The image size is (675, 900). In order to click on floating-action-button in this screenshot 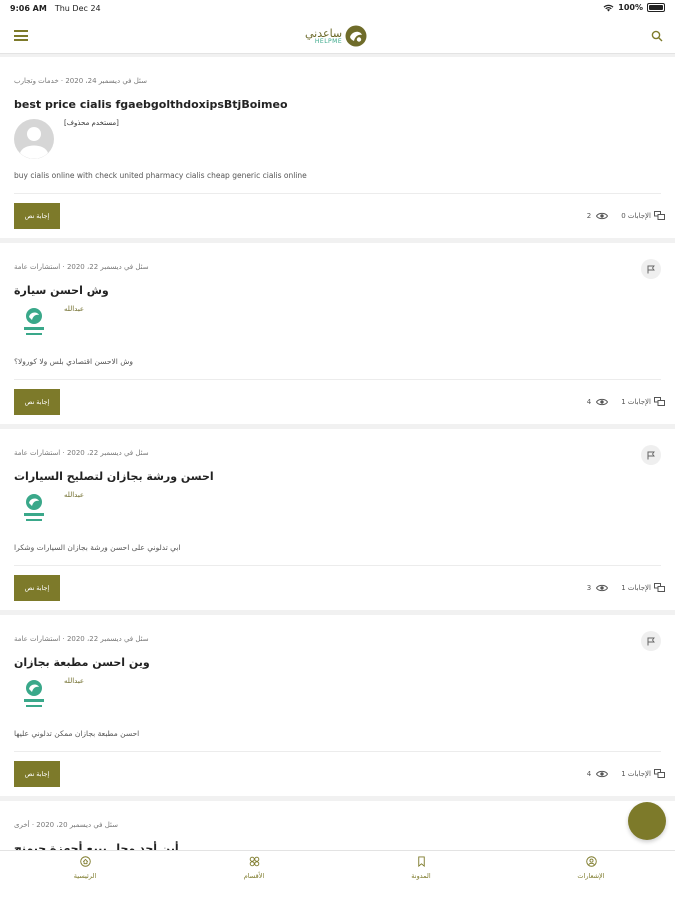, I will do `click(647, 821)`.